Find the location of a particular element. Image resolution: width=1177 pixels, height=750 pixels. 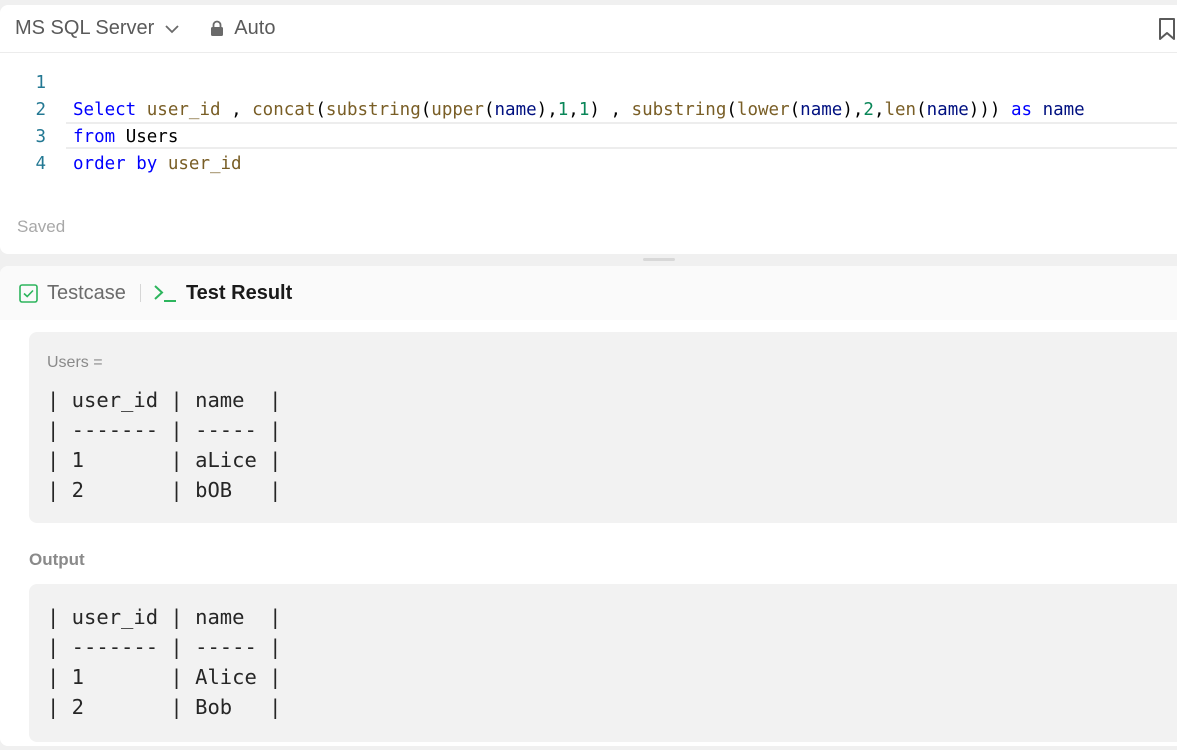

input-row: | 2 | bOB | is located at coordinates (164, 490).